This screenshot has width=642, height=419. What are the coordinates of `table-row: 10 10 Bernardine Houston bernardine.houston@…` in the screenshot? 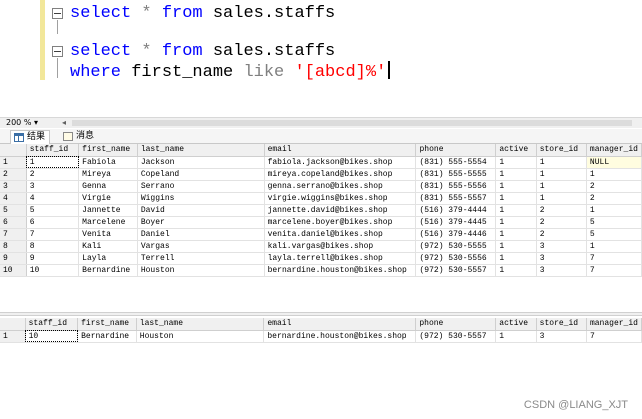 It's located at (321, 270).